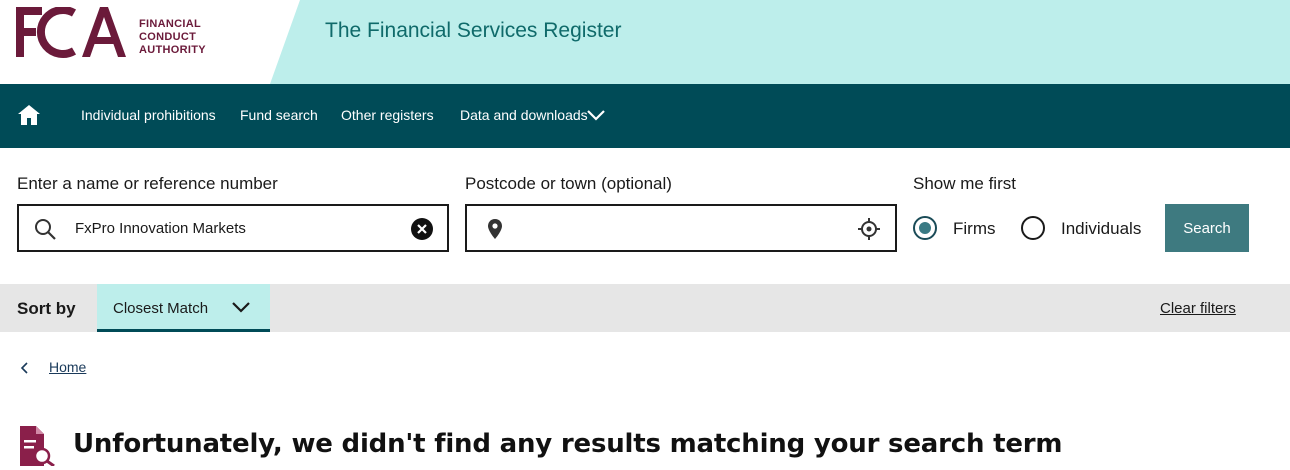 The width and height of the screenshot is (1290, 470). What do you see at coordinates (148, 115) in the screenshot?
I see `nav-item-individual-prohibitions: Individual prohibitions` at bounding box center [148, 115].